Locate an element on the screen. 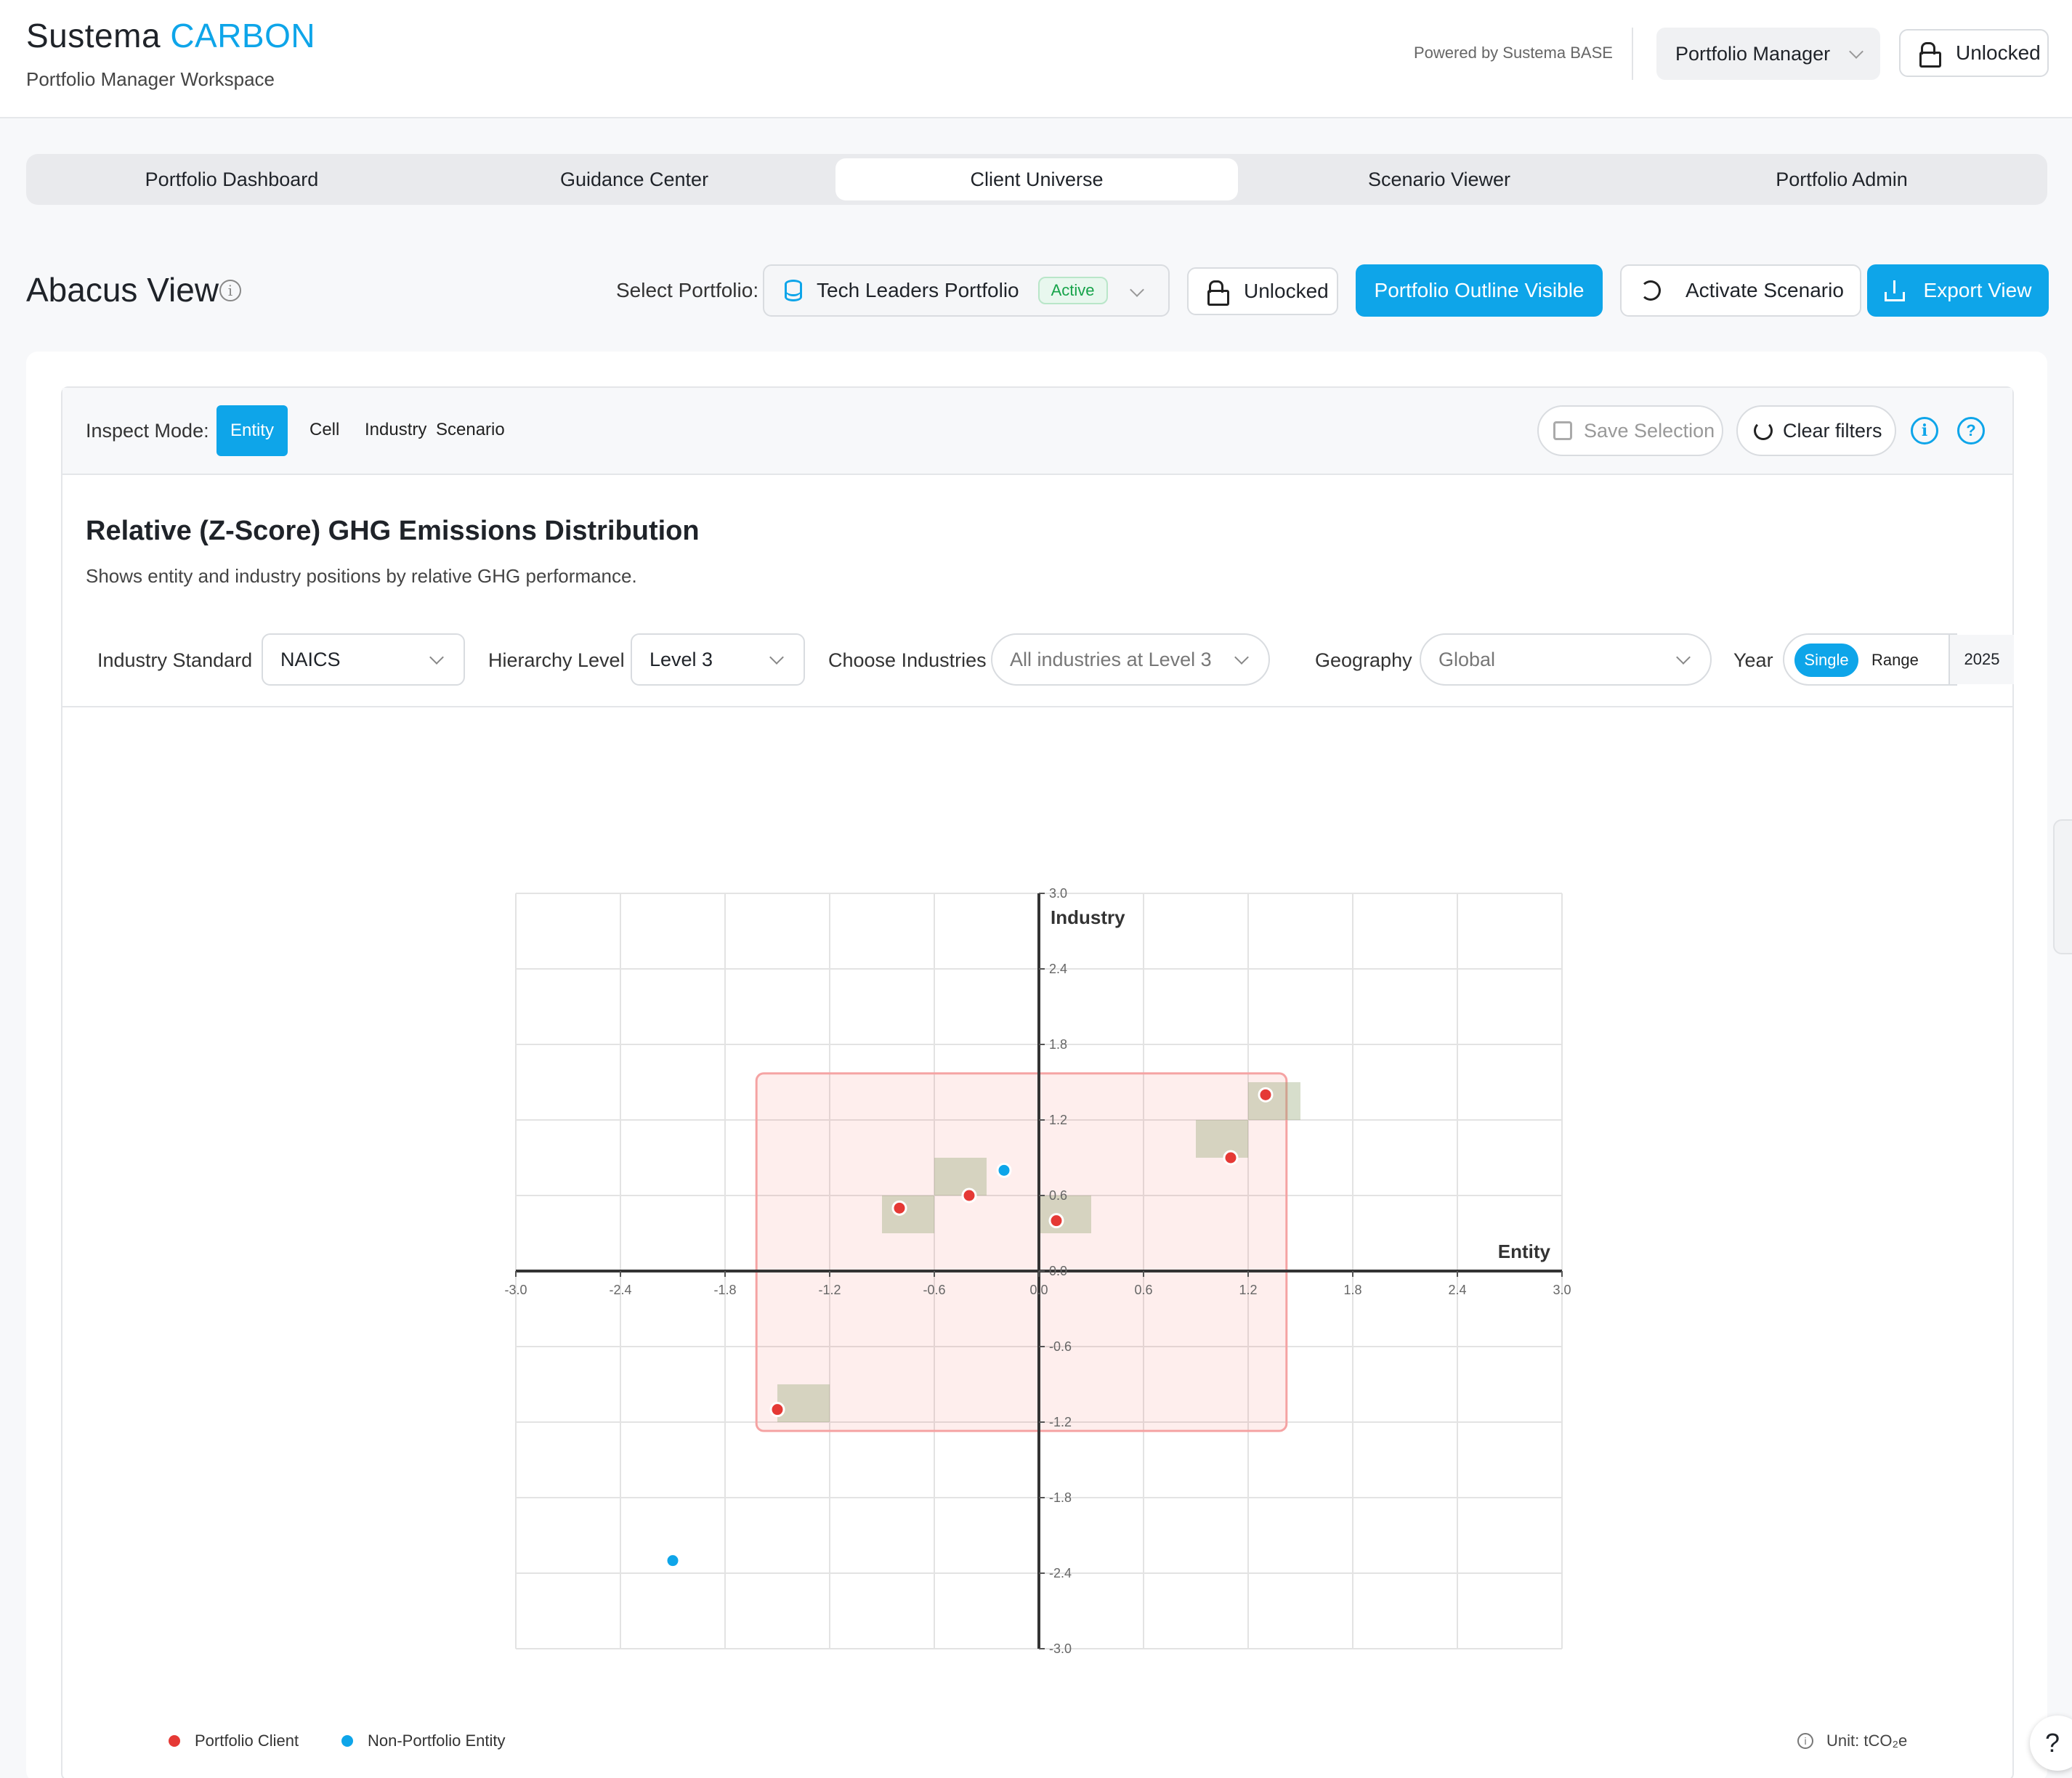  workspace-label: Portfolio Manager Workspace is located at coordinates (151, 79).